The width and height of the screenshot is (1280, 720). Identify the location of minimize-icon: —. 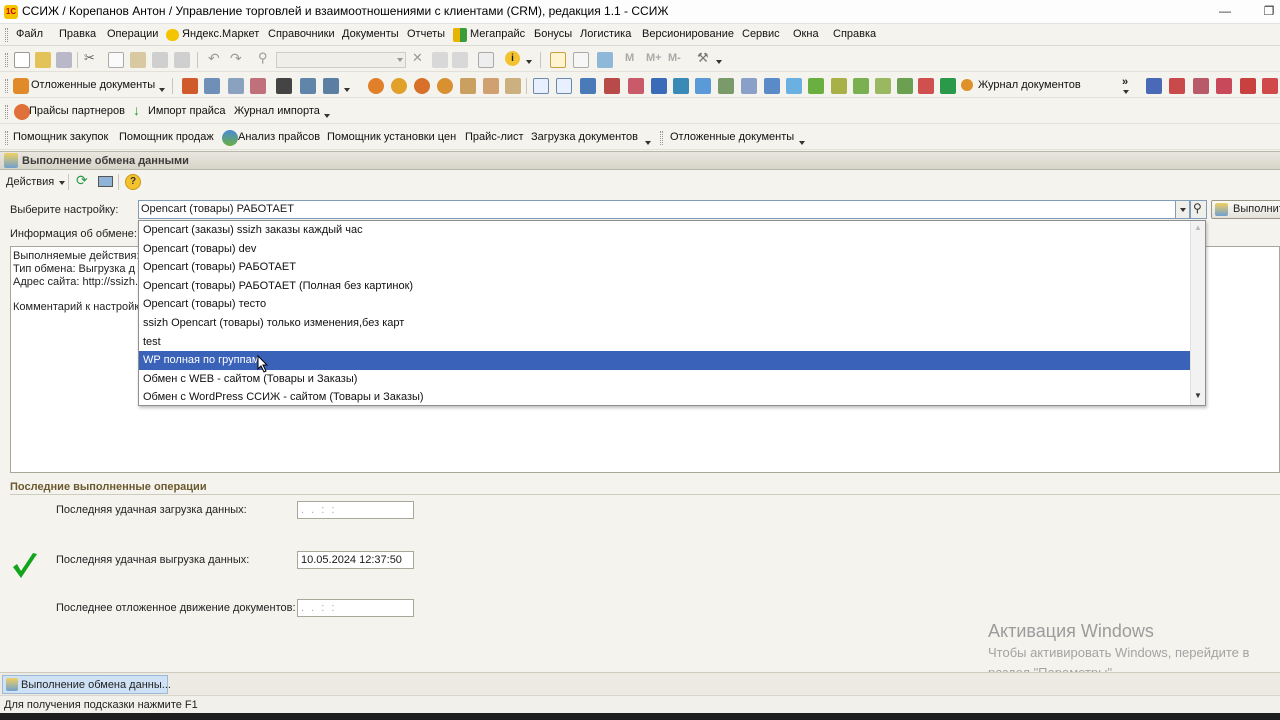
(1225, 11).